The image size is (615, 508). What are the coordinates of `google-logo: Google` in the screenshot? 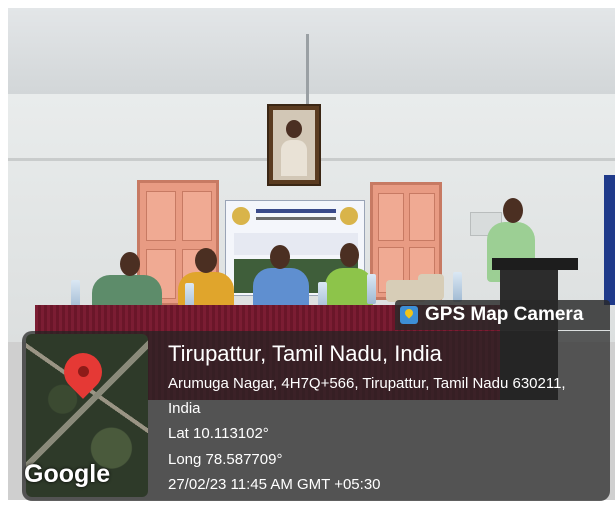 It's located at (67, 474).